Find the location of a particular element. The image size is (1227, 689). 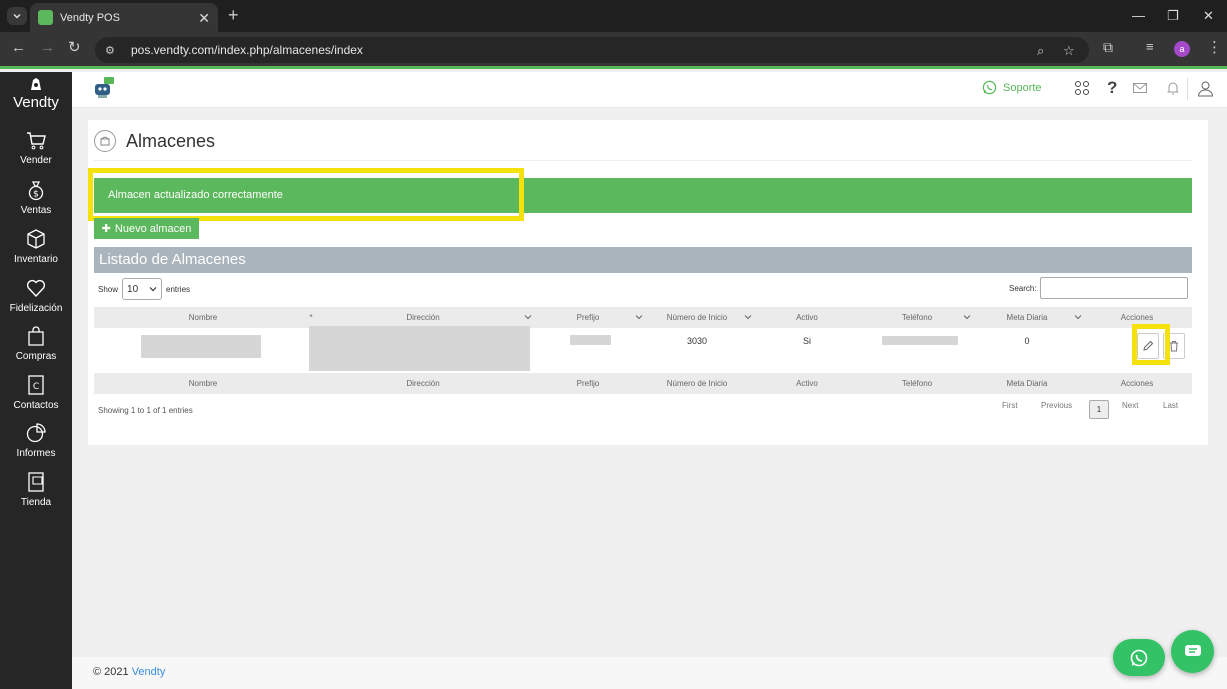

cell-activo: Si is located at coordinates (806, 341).